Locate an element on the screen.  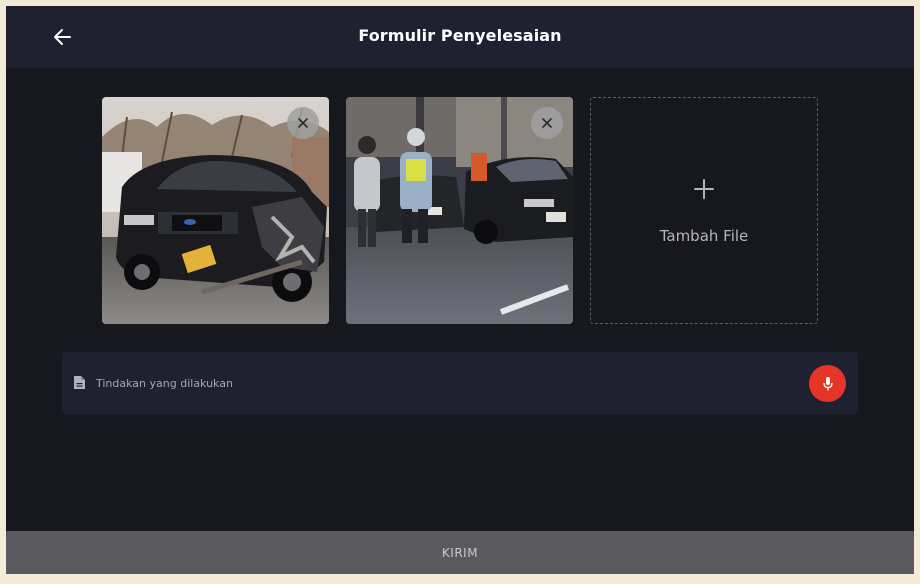
app-bar: Formulir Penyelesaian is located at coordinates (460, 37).